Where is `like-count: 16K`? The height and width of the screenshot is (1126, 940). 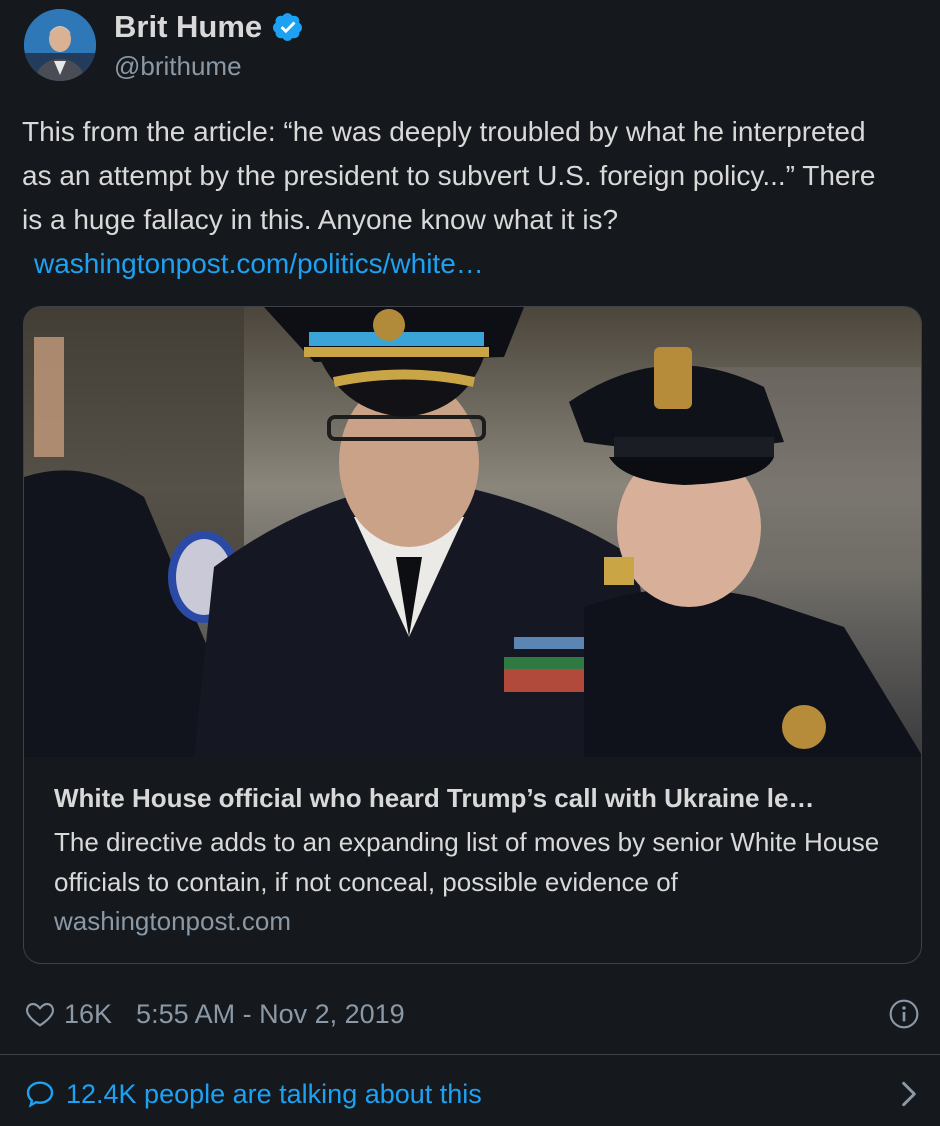
like-count: 16K is located at coordinates (88, 1014).